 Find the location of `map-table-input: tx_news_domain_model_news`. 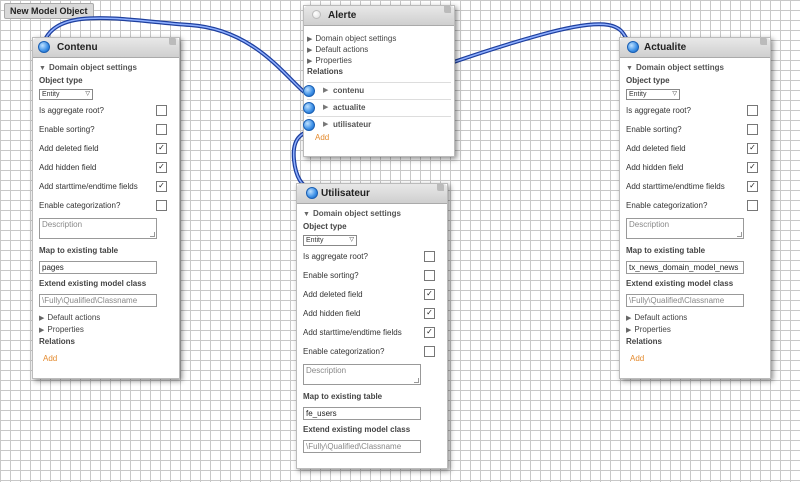

map-table-input: tx_news_domain_model_news is located at coordinates (685, 267).